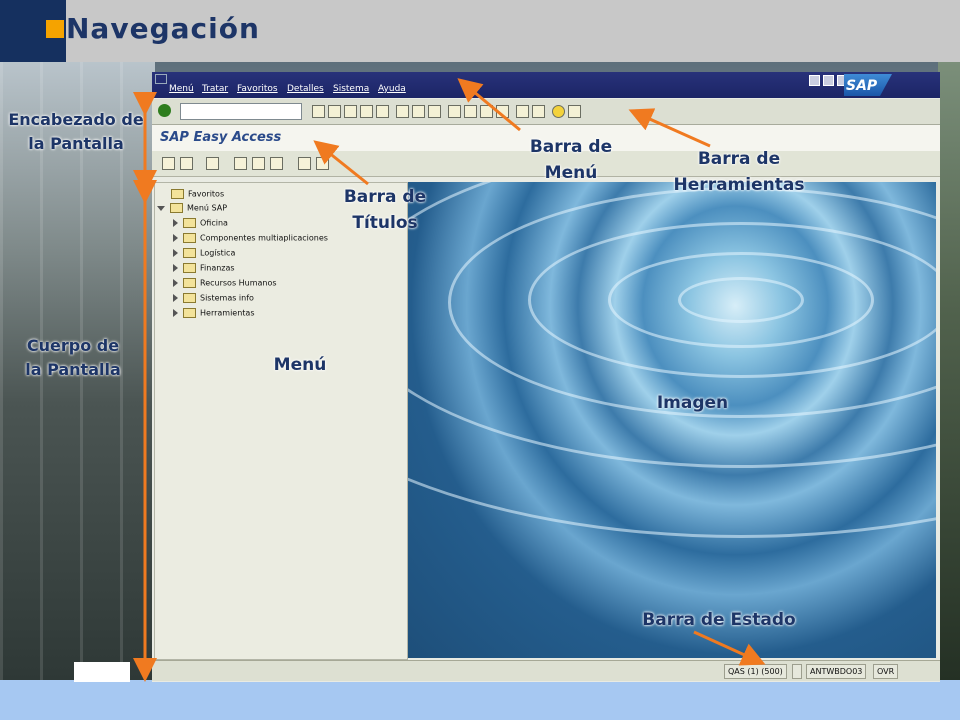 The height and width of the screenshot is (720, 960). What do you see at coordinates (341, 163) in the screenshot?
I see `arrow-title-bar` at bounding box center [341, 163].